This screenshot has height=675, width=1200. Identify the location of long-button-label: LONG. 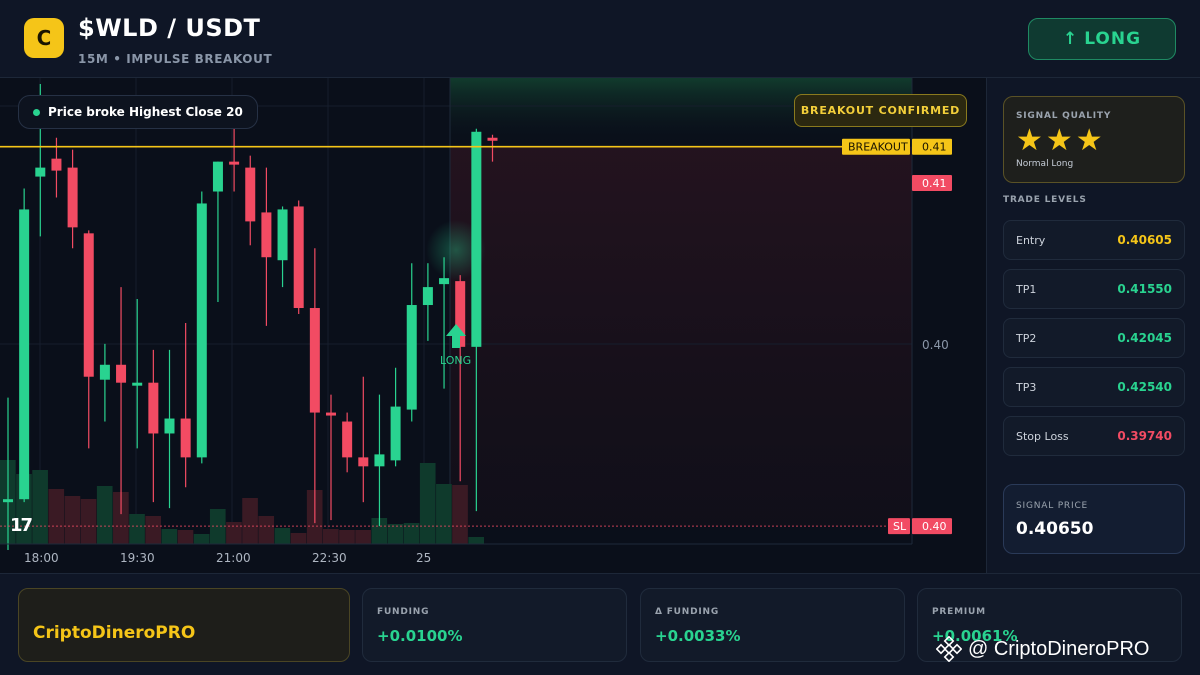
(1113, 39).